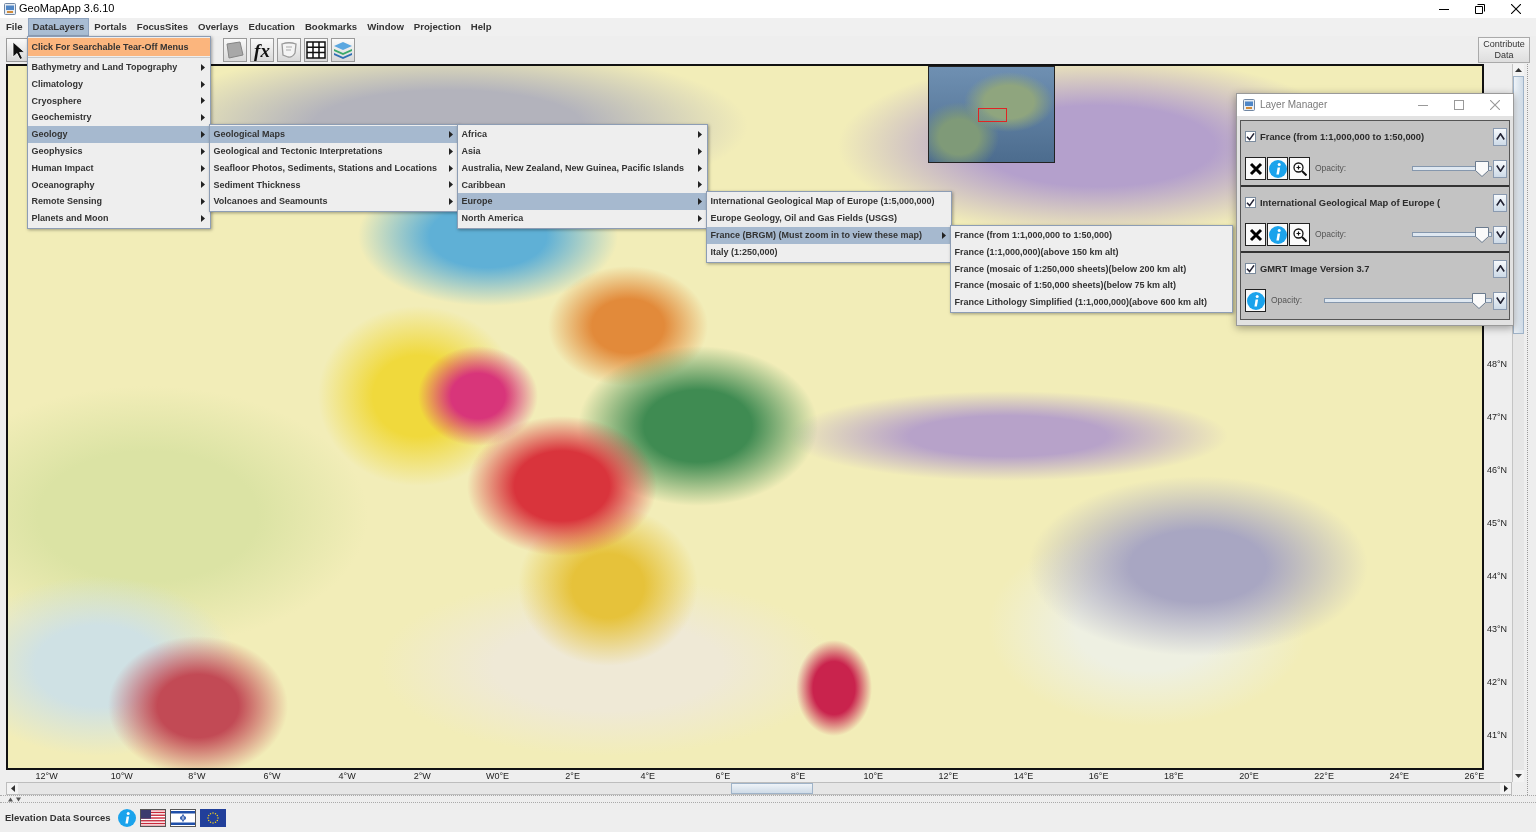 Image resolution: width=1536 pixels, height=832 pixels. What do you see at coordinates (1249, 776) in the screenshot?
I see `longitude-label: 20°E` at bounding box center [1249, 776].